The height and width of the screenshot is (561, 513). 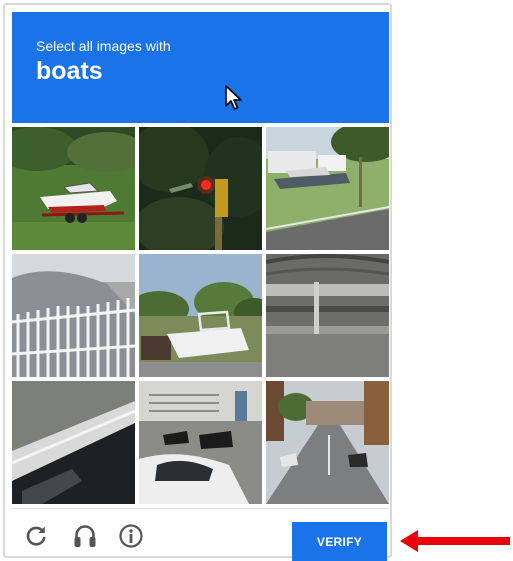 What do you see at coordinates (36, 536) in the screenshot?
I see `reload-icon` at bounding box center [36, 536].